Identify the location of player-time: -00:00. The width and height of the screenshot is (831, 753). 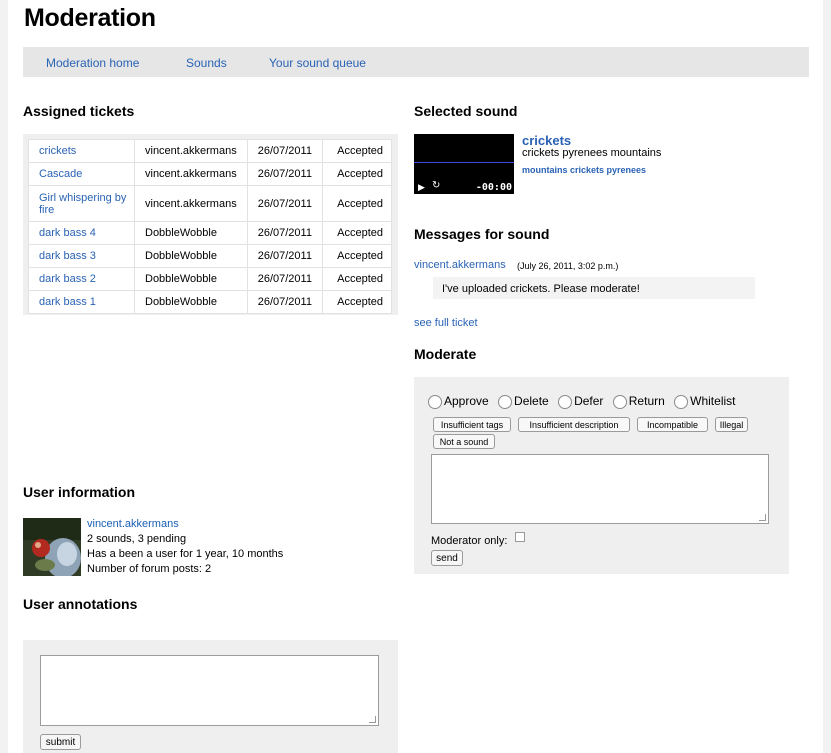
(493, 187).